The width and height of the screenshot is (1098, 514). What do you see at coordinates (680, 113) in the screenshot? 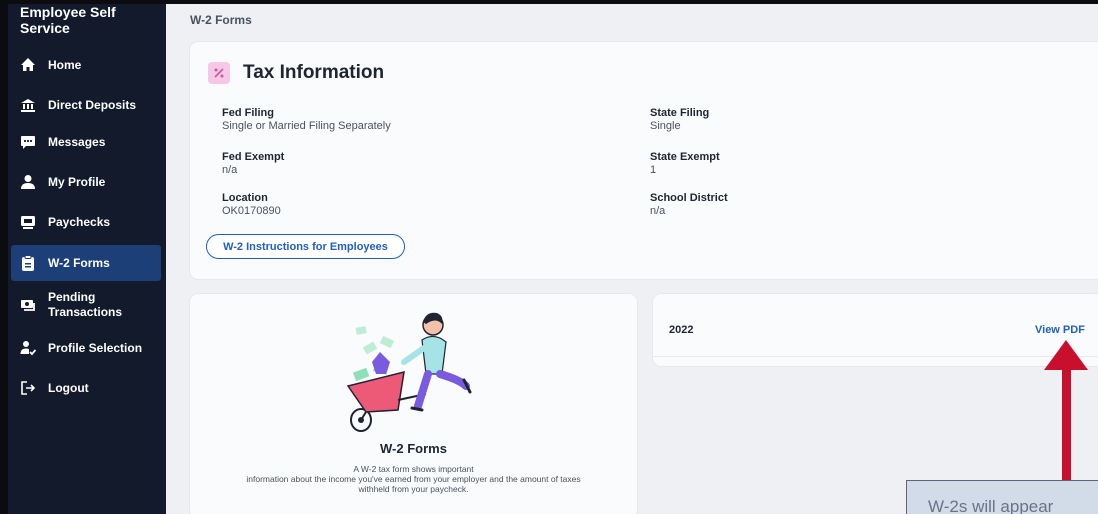
I see `state-filing-label: State Filing` at bounding box center [680, 113].